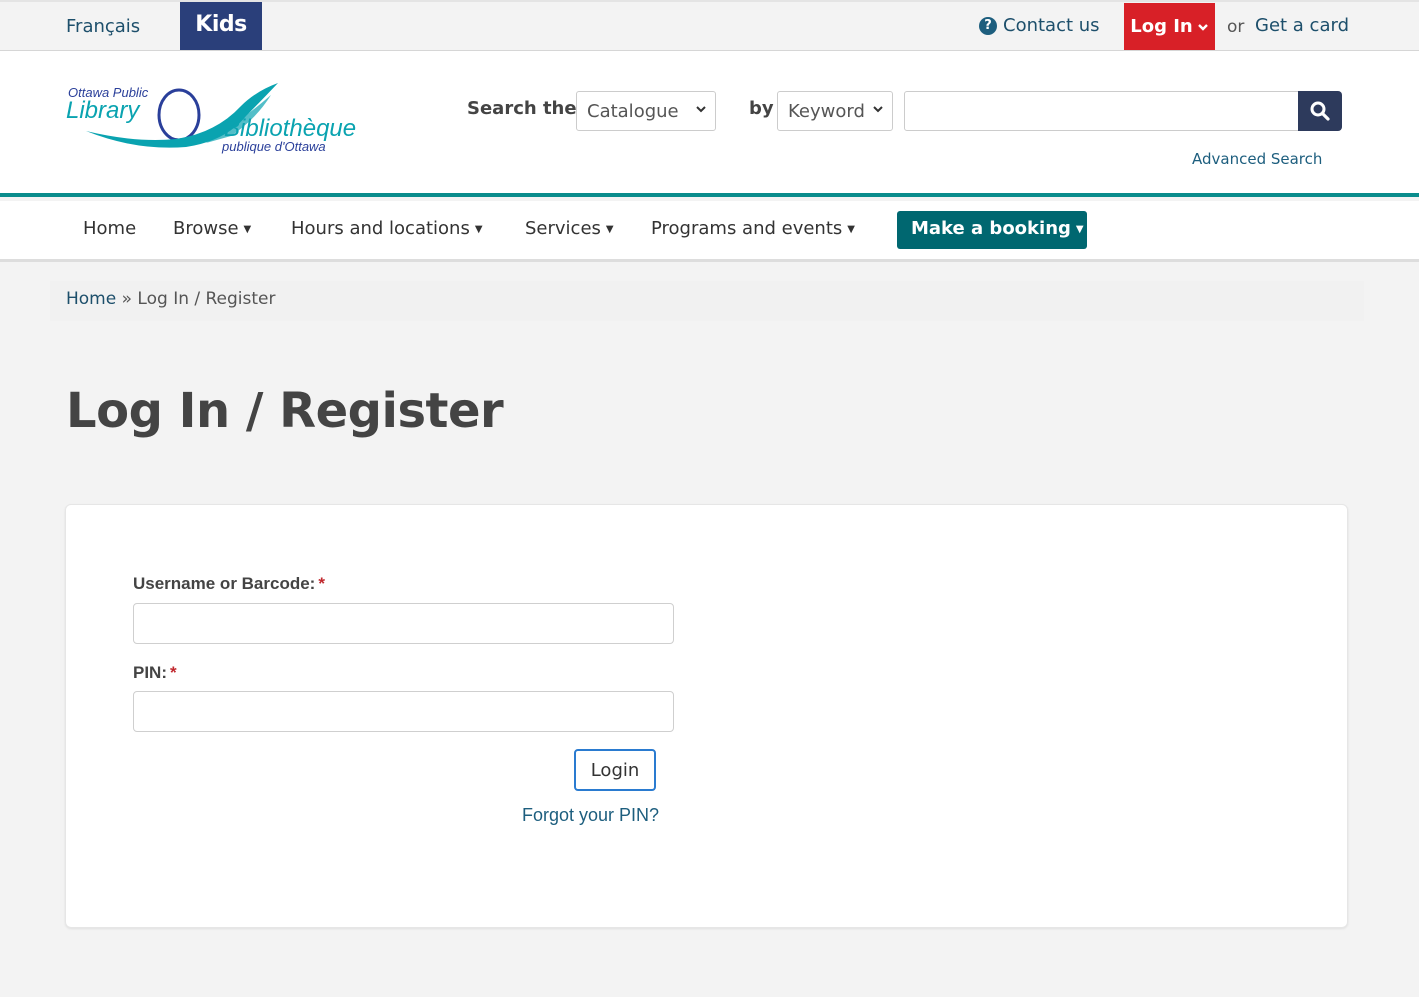  What do you see at coordinates (206, 299) in the screenshot?
I see `breadcrumb-current: Log In / Register` at bounding box center [206, 299].